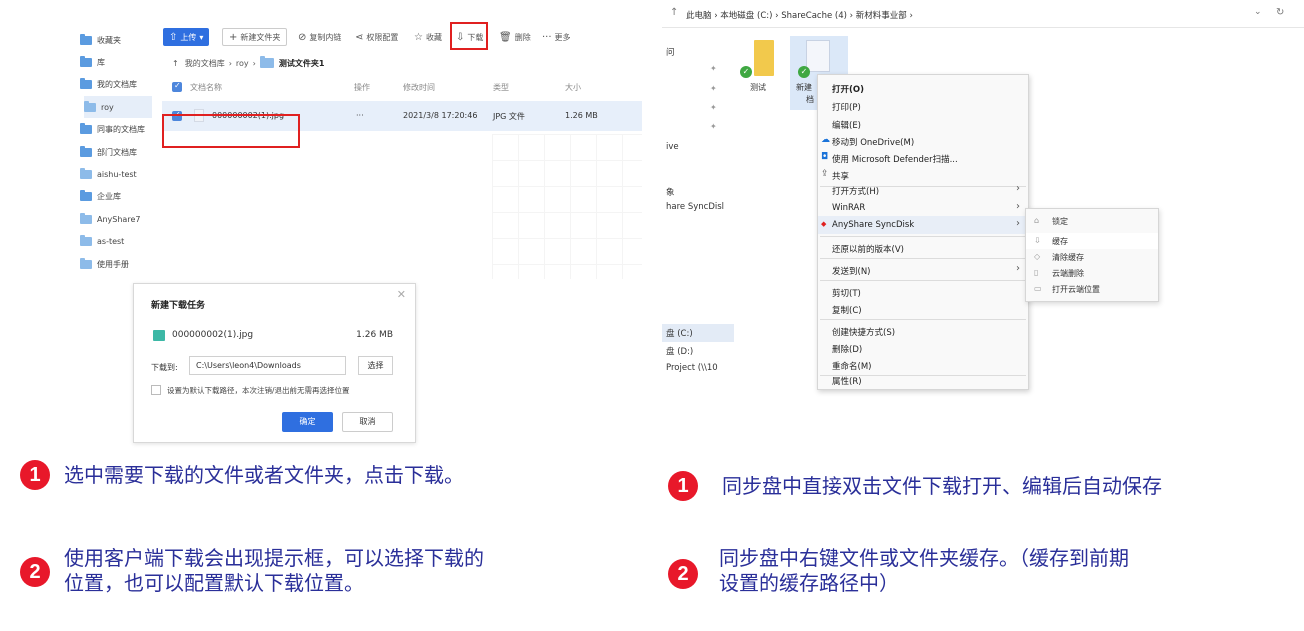 The width and height of the screenshot is (1304, 631). I want to click on share-icon: ⋖, so click(359, 37).